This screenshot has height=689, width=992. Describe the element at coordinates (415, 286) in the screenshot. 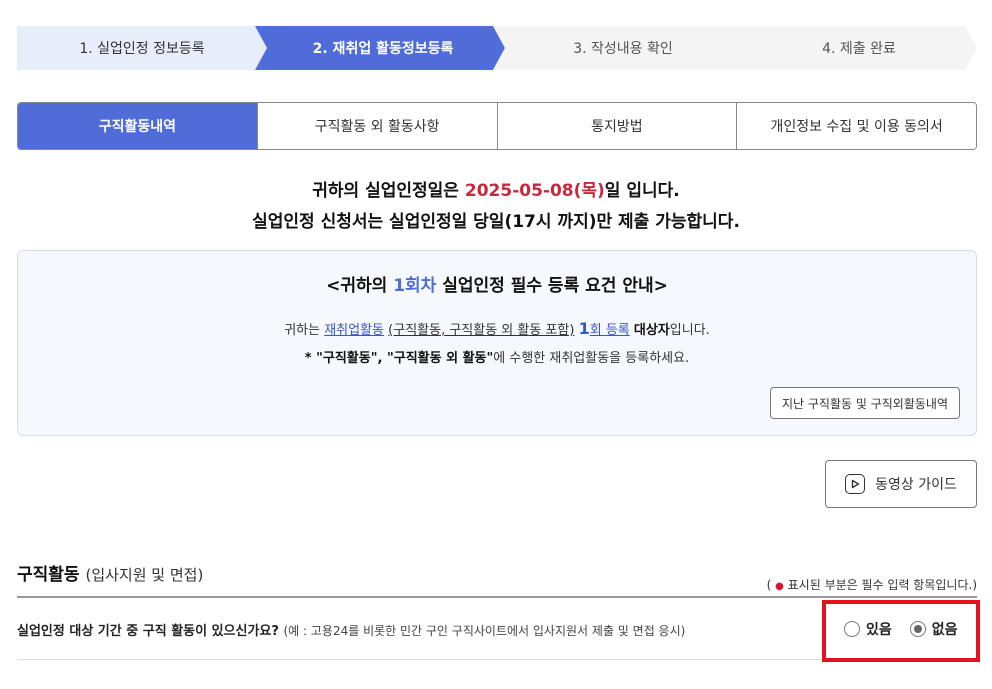

I see `info-title-round: 1회차` at that location.